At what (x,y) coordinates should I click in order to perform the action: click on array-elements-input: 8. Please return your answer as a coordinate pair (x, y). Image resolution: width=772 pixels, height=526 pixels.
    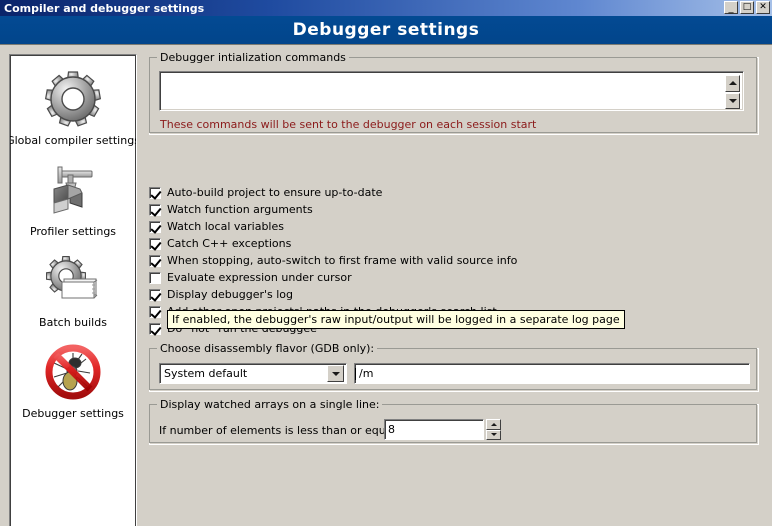
    Looking at the image, I should click on (434, 429).